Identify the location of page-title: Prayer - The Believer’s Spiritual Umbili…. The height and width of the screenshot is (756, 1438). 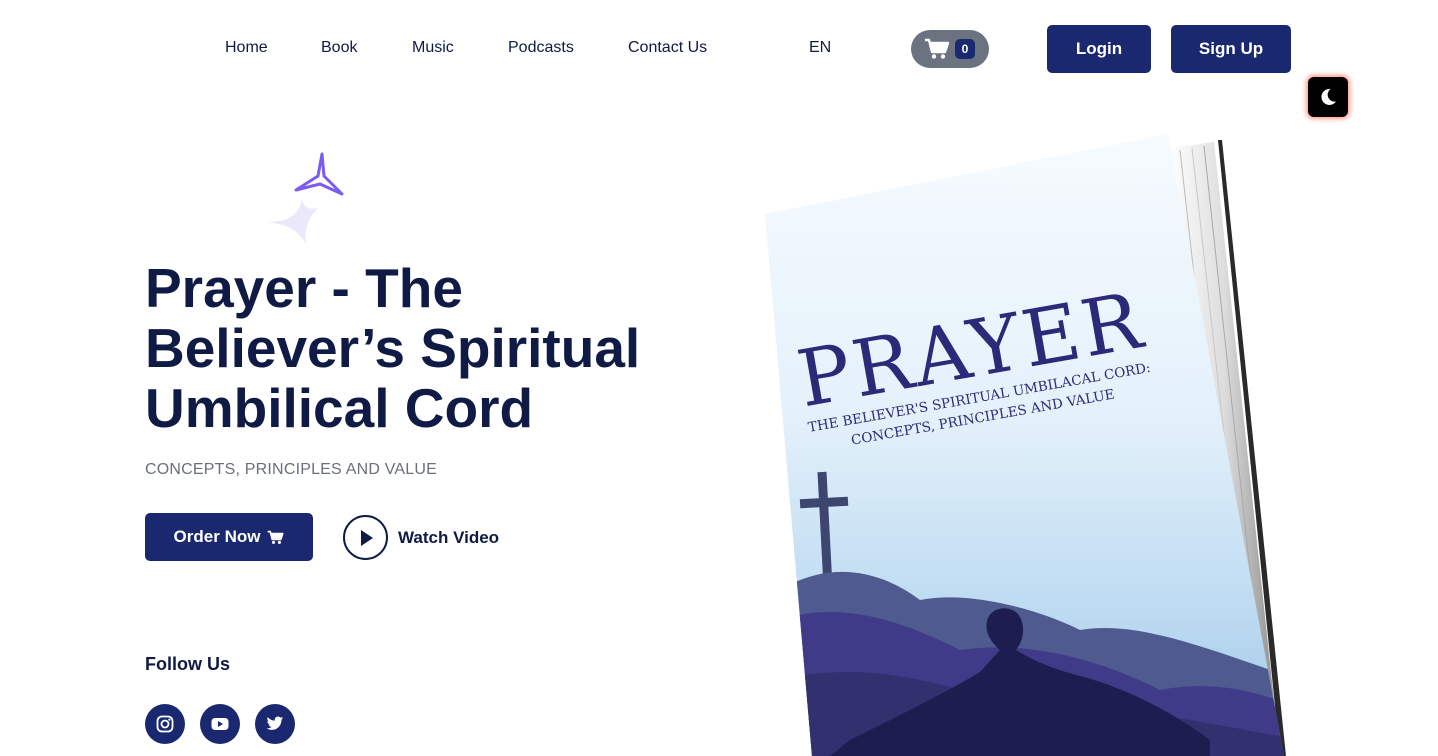
(393, 348).